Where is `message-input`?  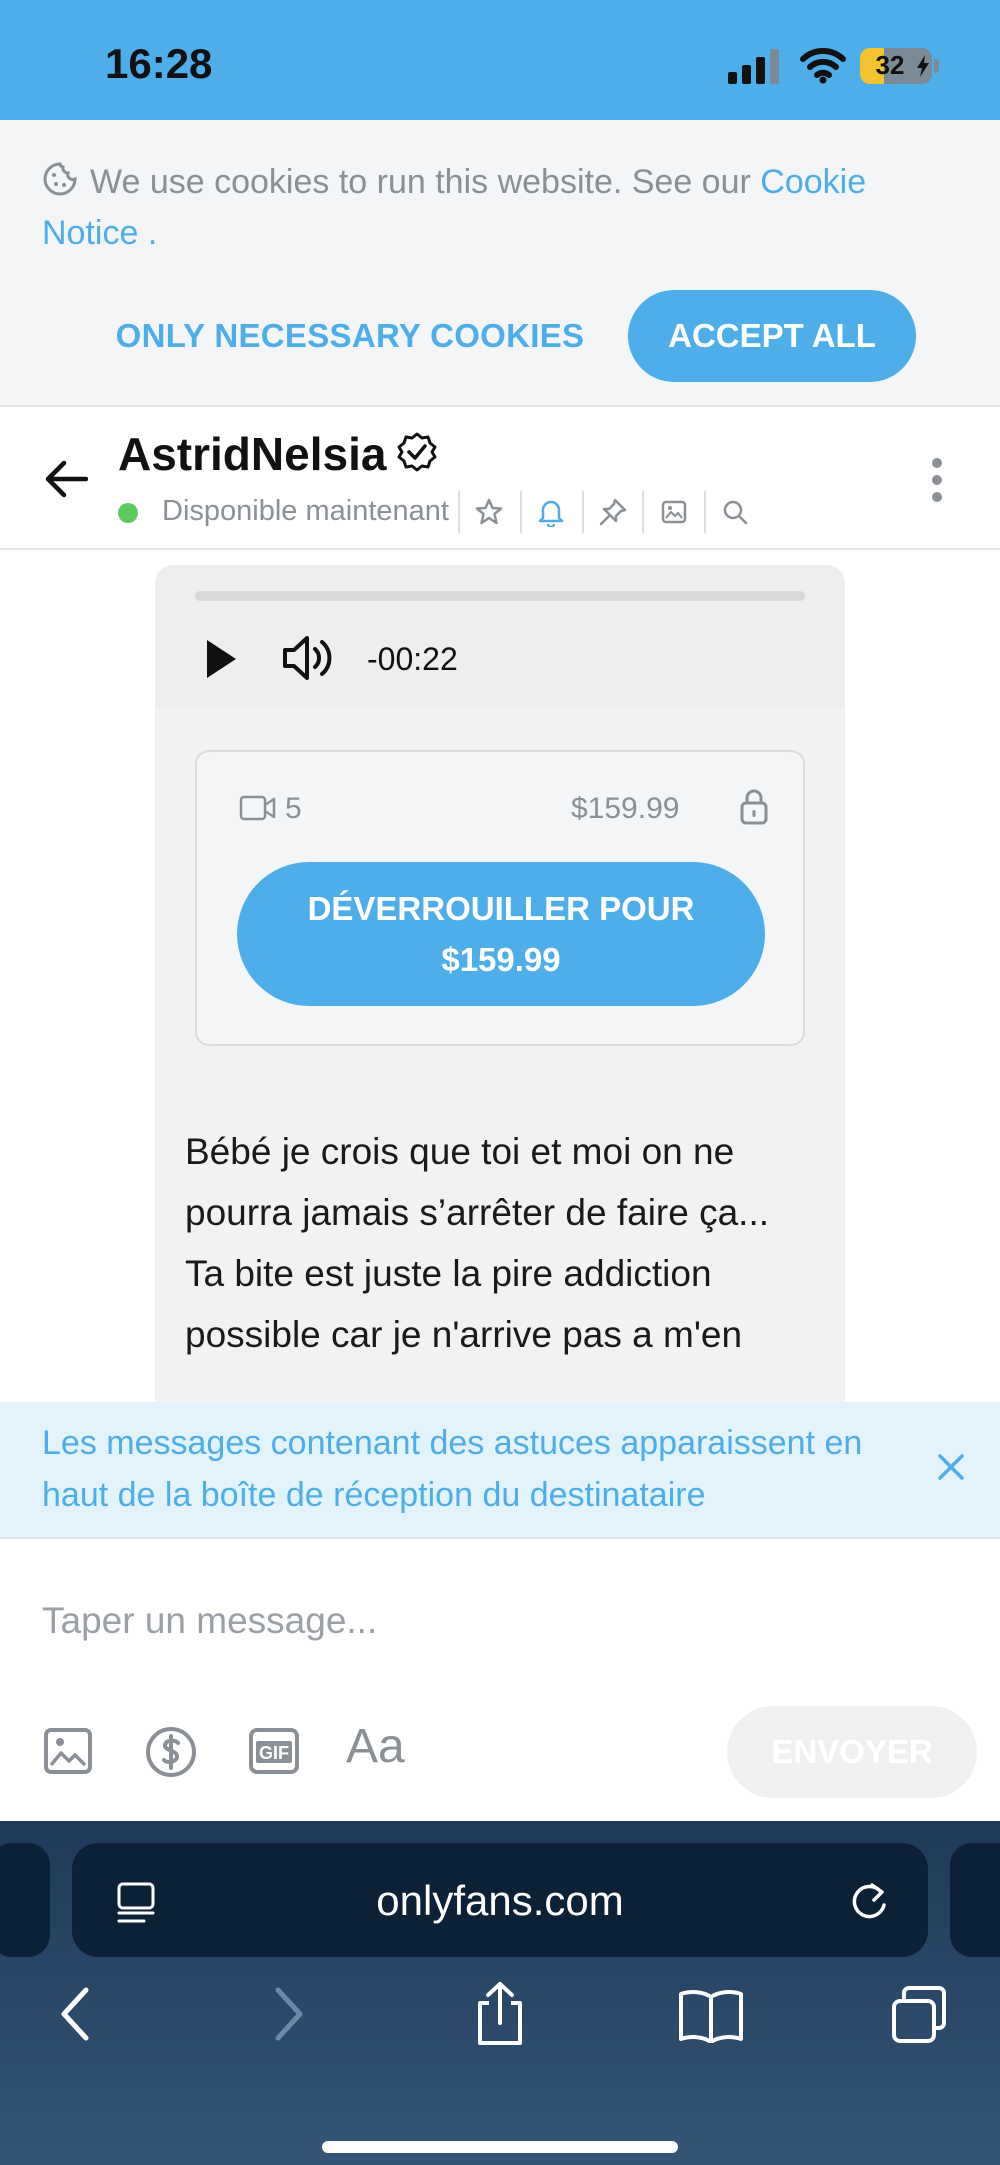
message-input is located at coordinates (492, 1621).